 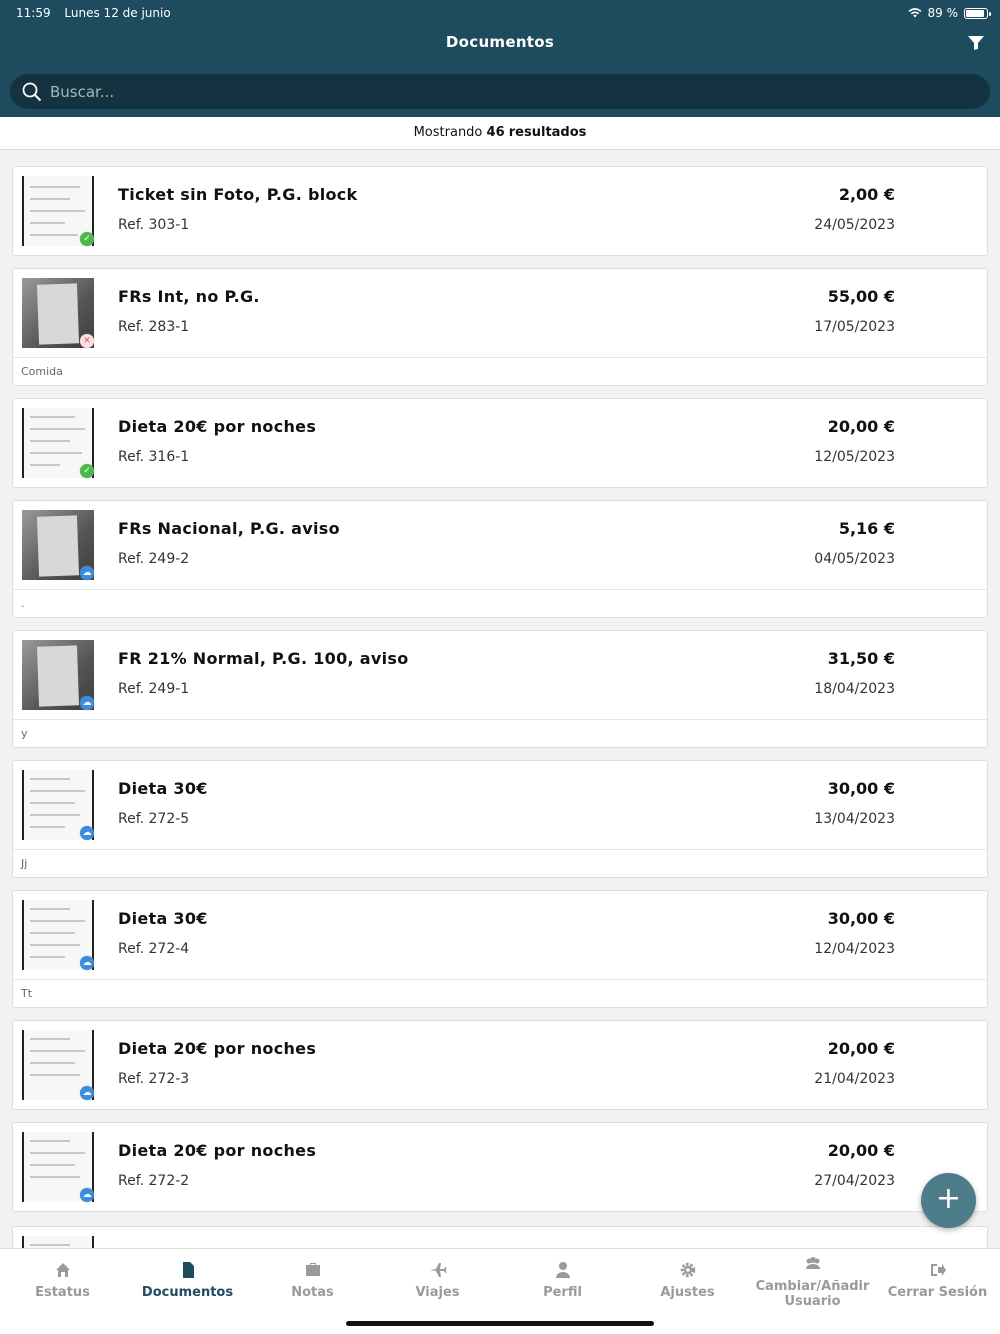 I want to click on document-date: 21/04/2023, so click(x=854, y=1079).